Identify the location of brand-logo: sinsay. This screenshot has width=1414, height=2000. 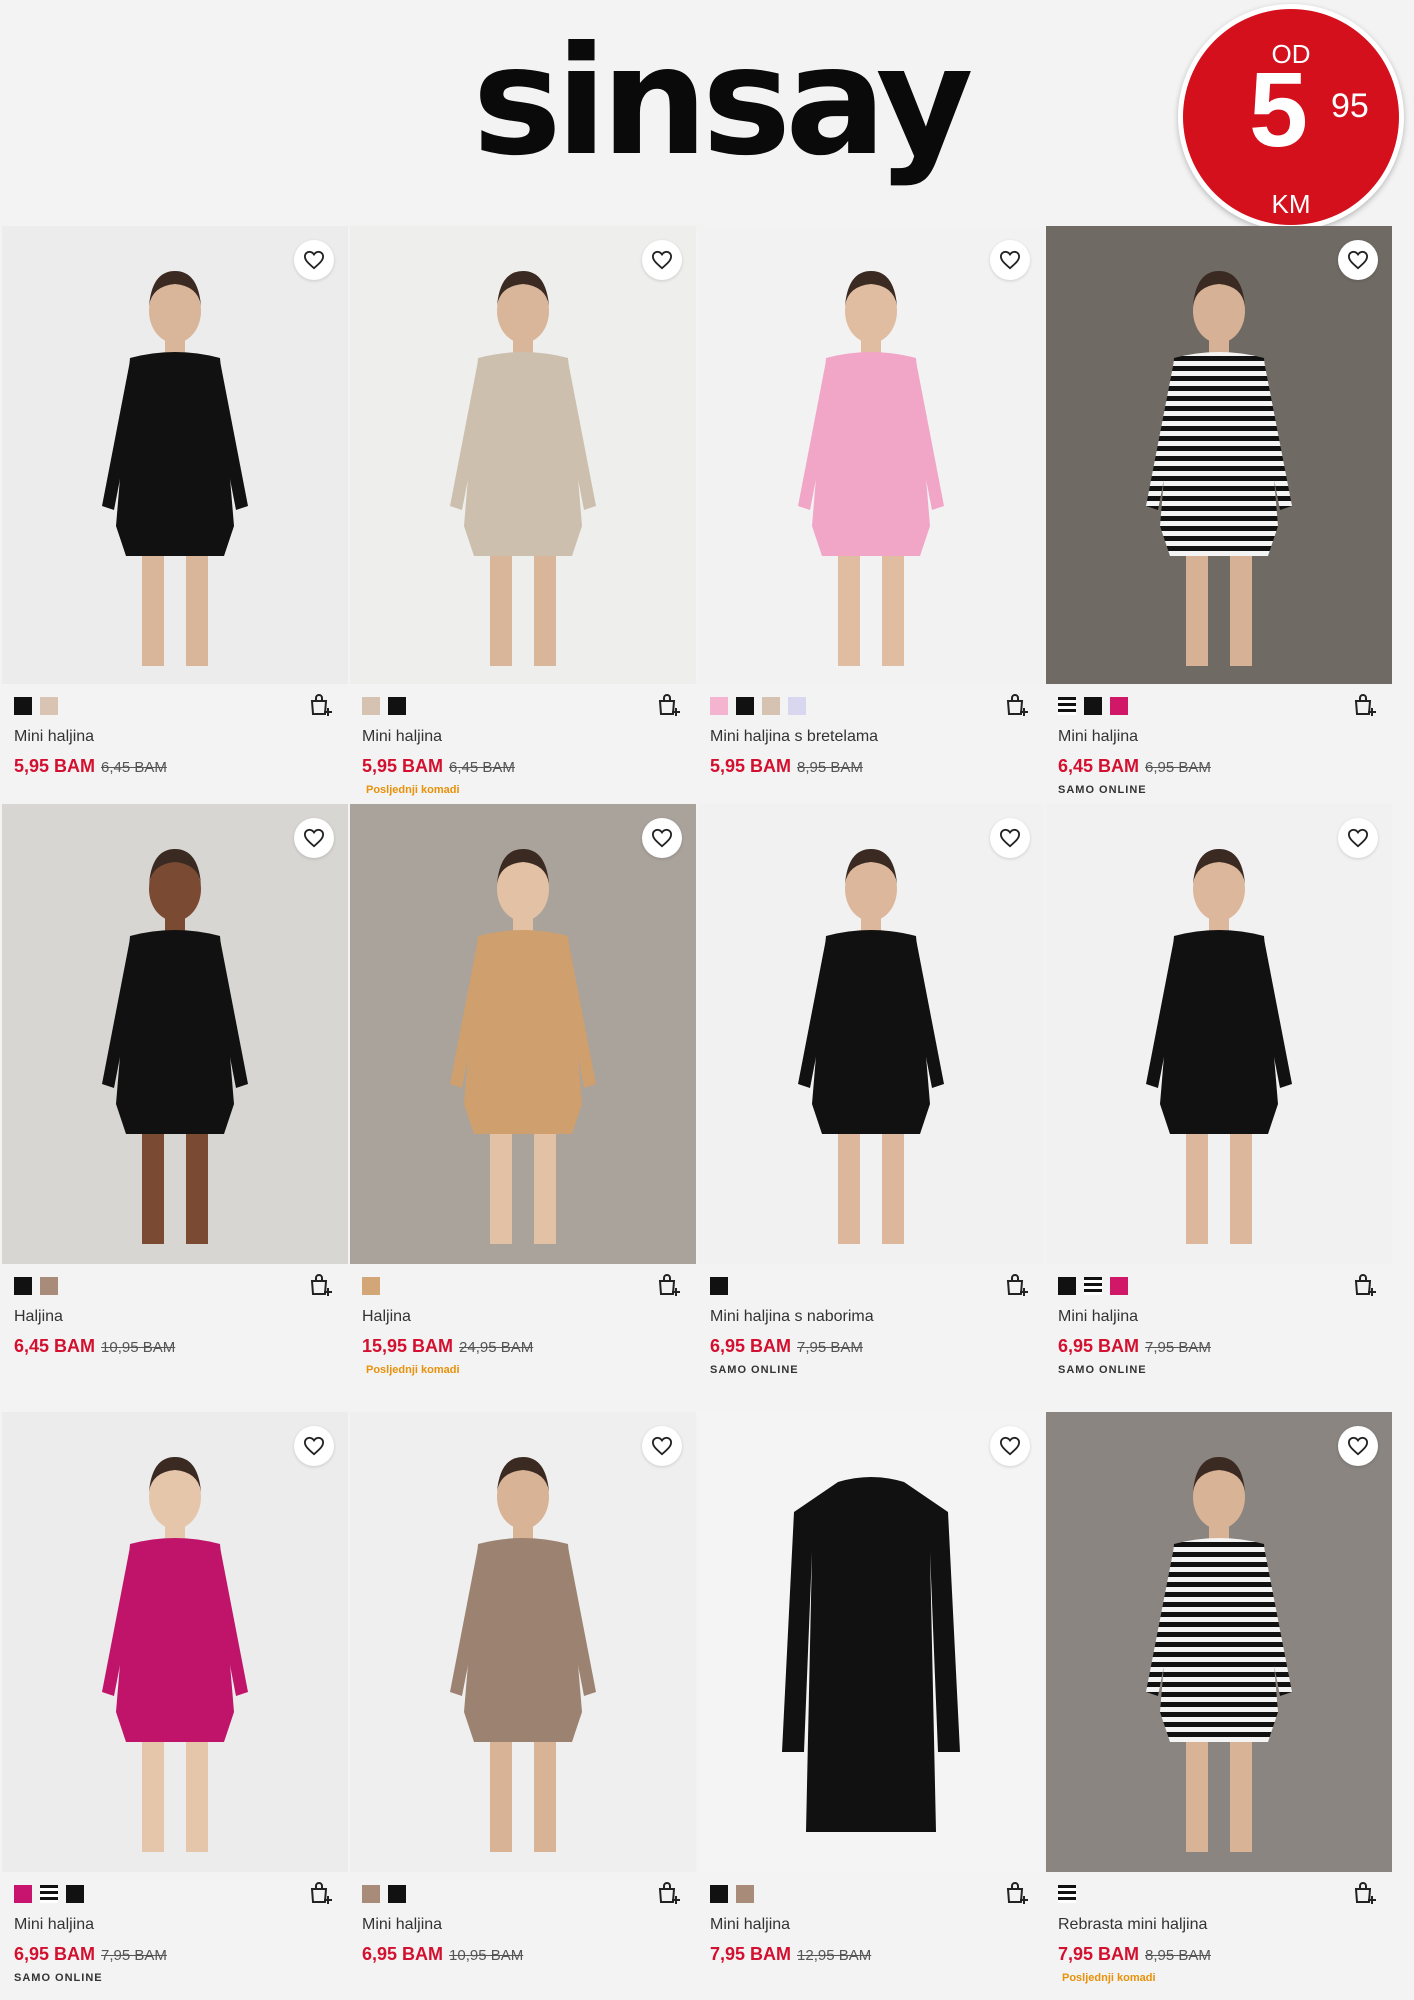
(720, 109).